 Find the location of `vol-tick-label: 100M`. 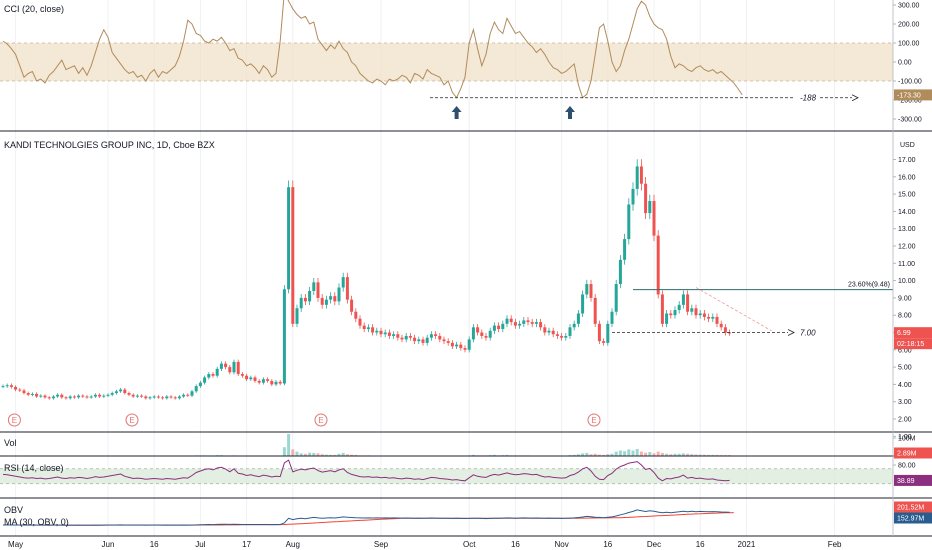

vol-tick-label: 100M is located at coordinates (907, 439).